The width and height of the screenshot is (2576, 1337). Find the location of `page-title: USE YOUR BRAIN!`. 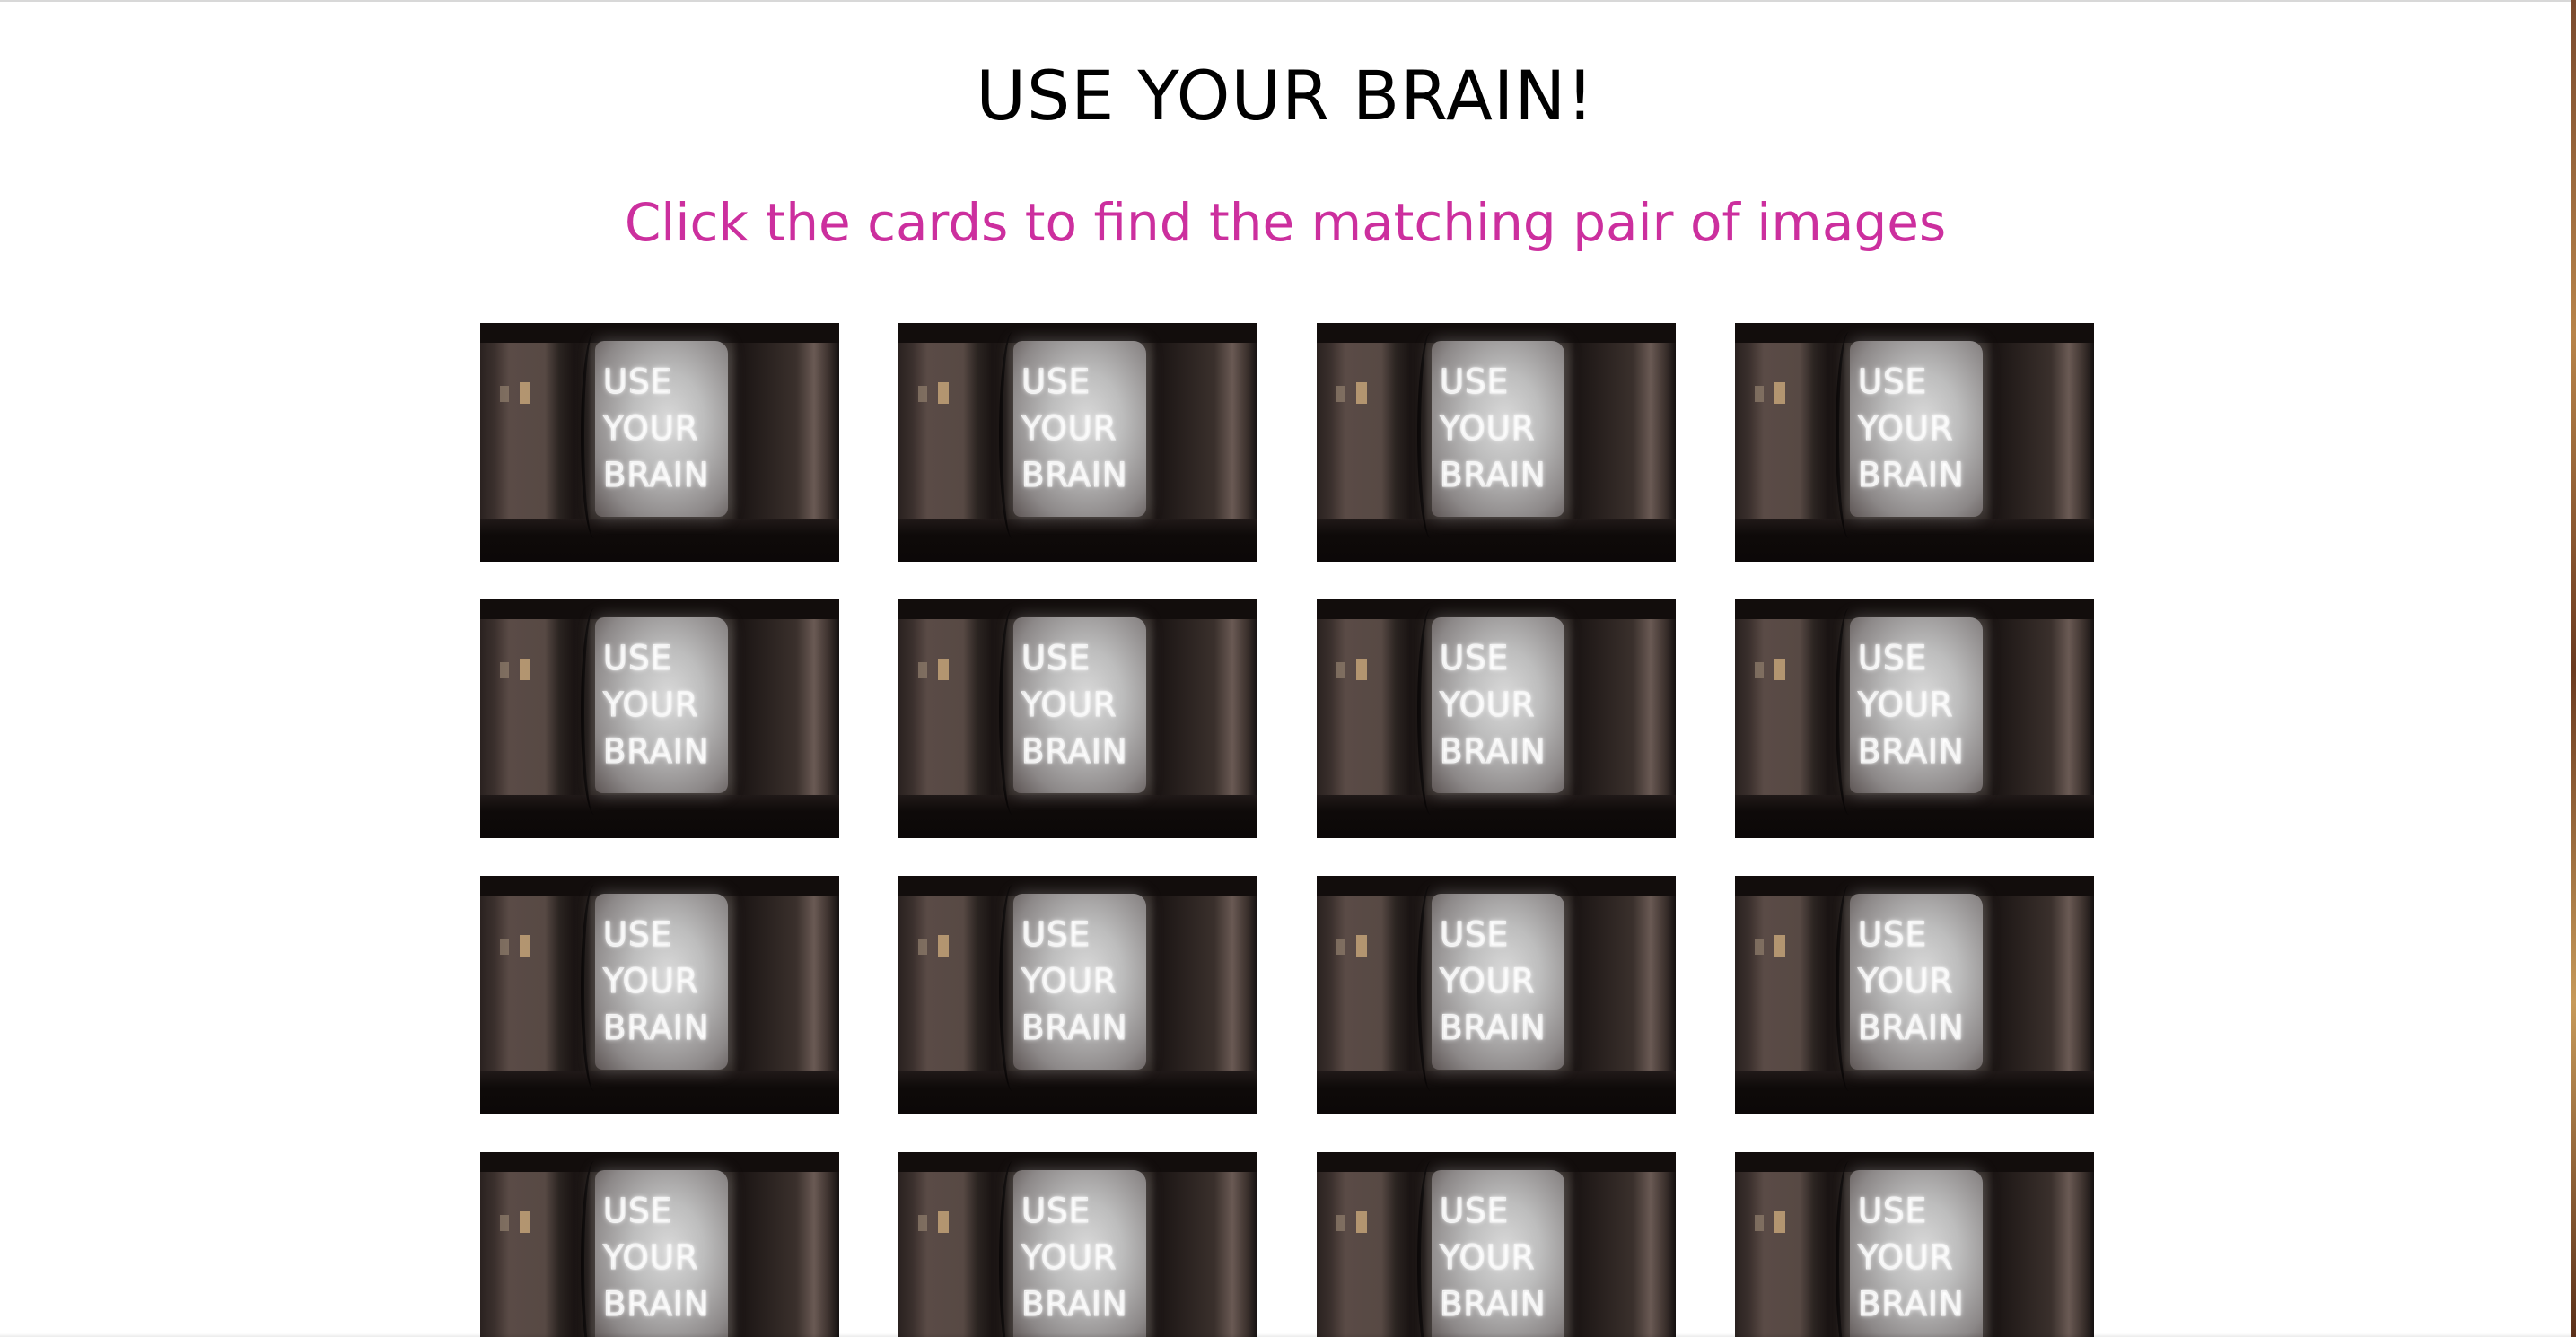

page-title: USE YOUR BRAIN! is located at coordinates (1285, 95).